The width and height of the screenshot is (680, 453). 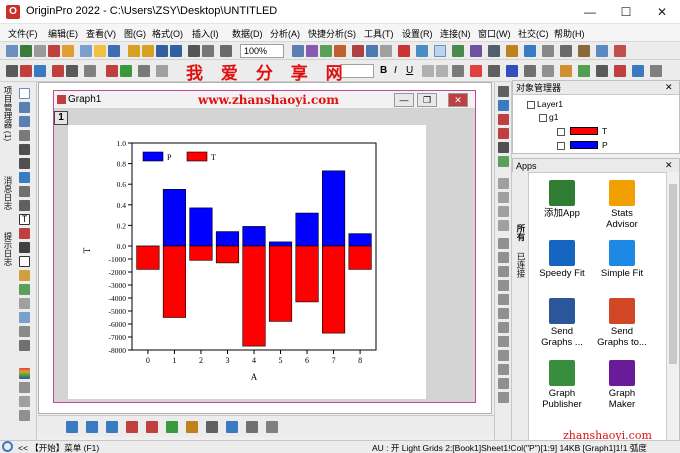 What do you see at coordinates (8, 252) in the screenshot?
I see `tab-hint-log: 提示日志` at bounding box center [8, 252].